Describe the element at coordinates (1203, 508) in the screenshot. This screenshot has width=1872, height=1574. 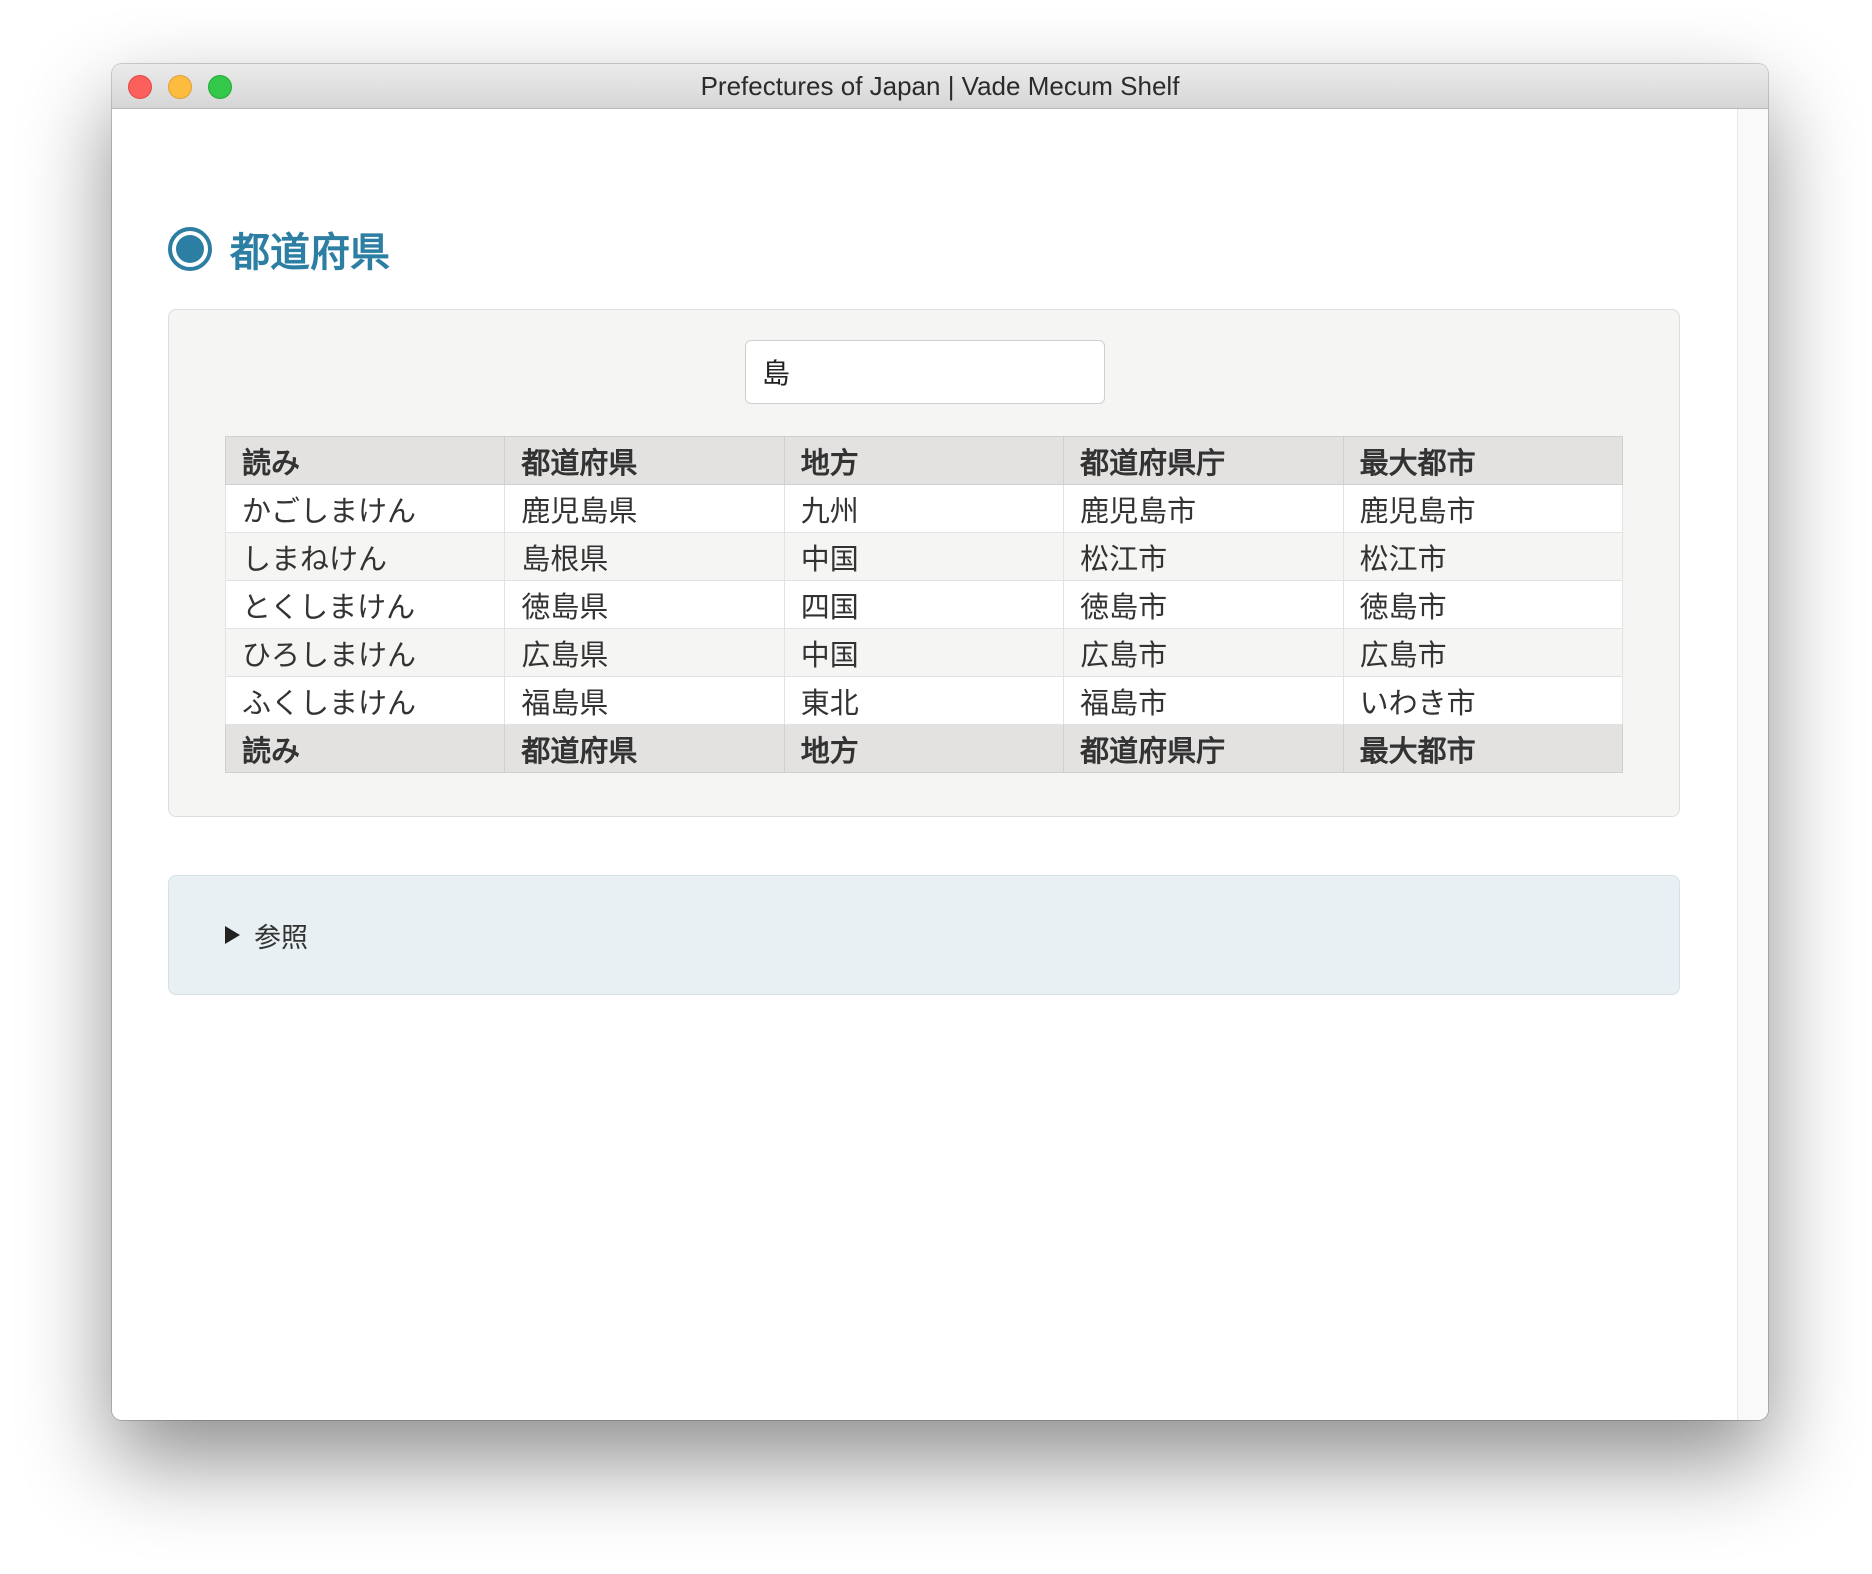
I see `cell-capital: 鹿児島市` at that location.